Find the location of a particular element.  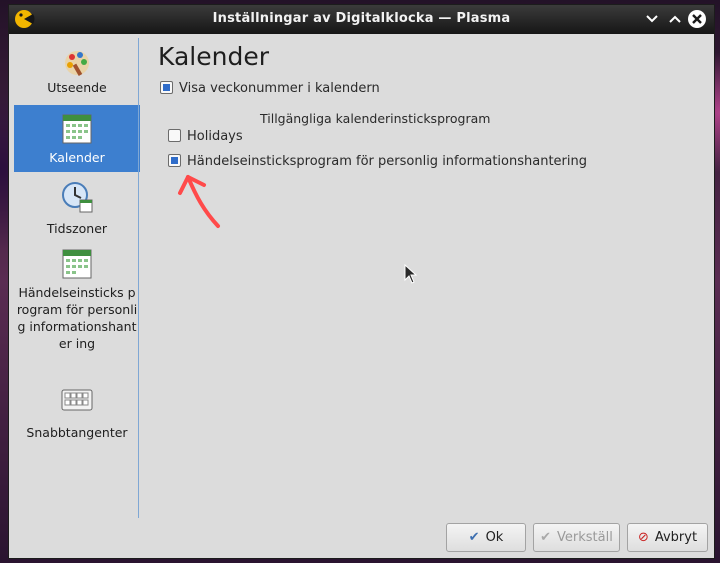

cancel-icon: ⊘ is located at coordinates (643, 537).